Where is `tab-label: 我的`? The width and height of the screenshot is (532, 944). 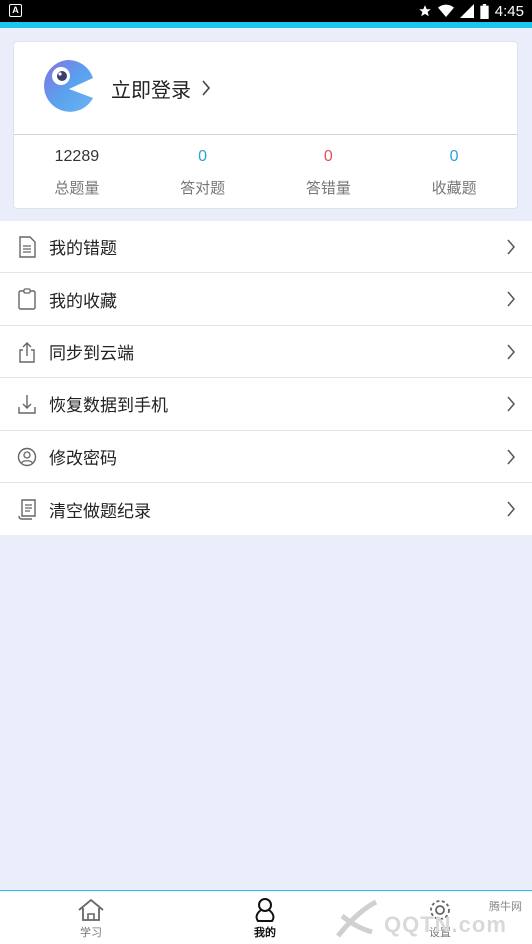 tab-label: 我的 is located at coordinates (265, 932).